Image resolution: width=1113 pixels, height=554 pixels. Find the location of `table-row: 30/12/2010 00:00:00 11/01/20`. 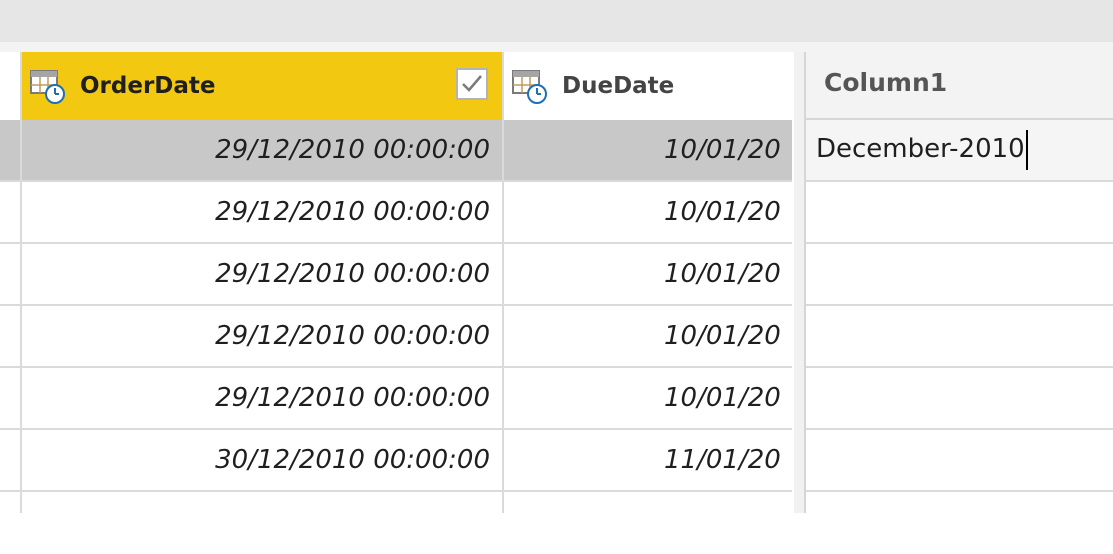

table-row: 30/12/2010 00:00:00 11/01/20 is located at coordinates (396, 461).